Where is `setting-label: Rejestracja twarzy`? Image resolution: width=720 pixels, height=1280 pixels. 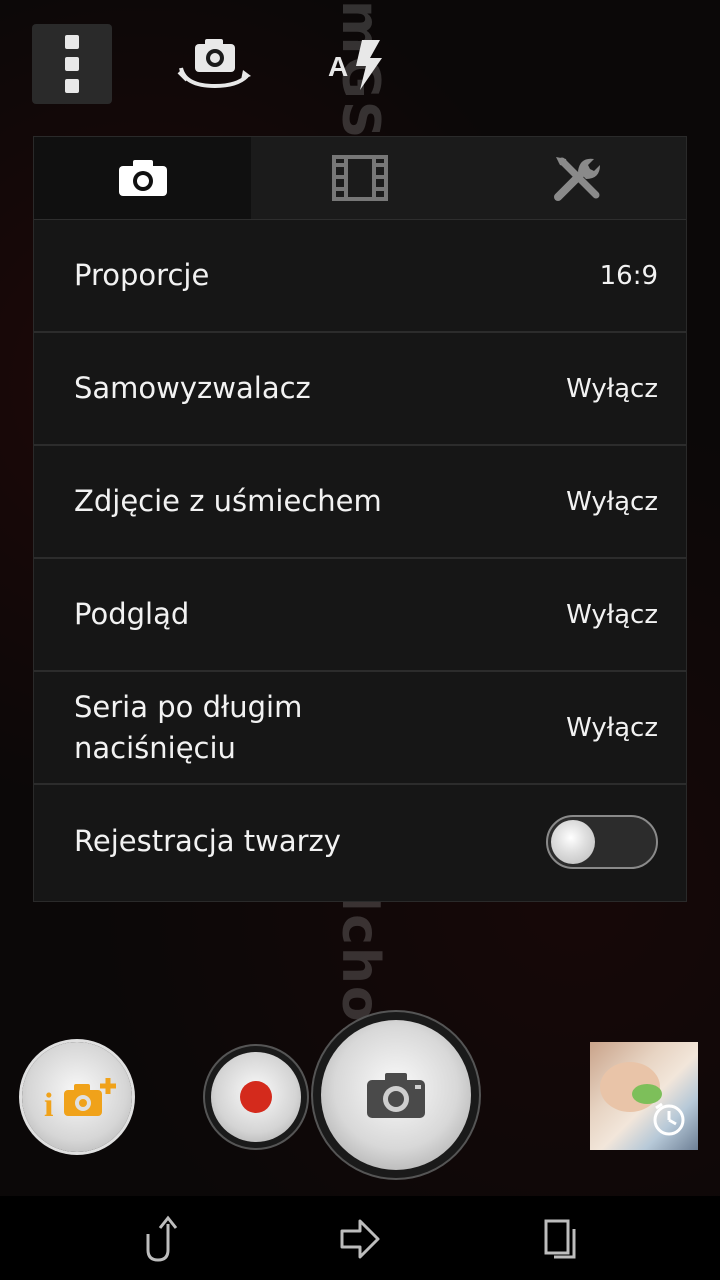 setting-label: Rejestracja twarzy is located at coordinates (207, 841).